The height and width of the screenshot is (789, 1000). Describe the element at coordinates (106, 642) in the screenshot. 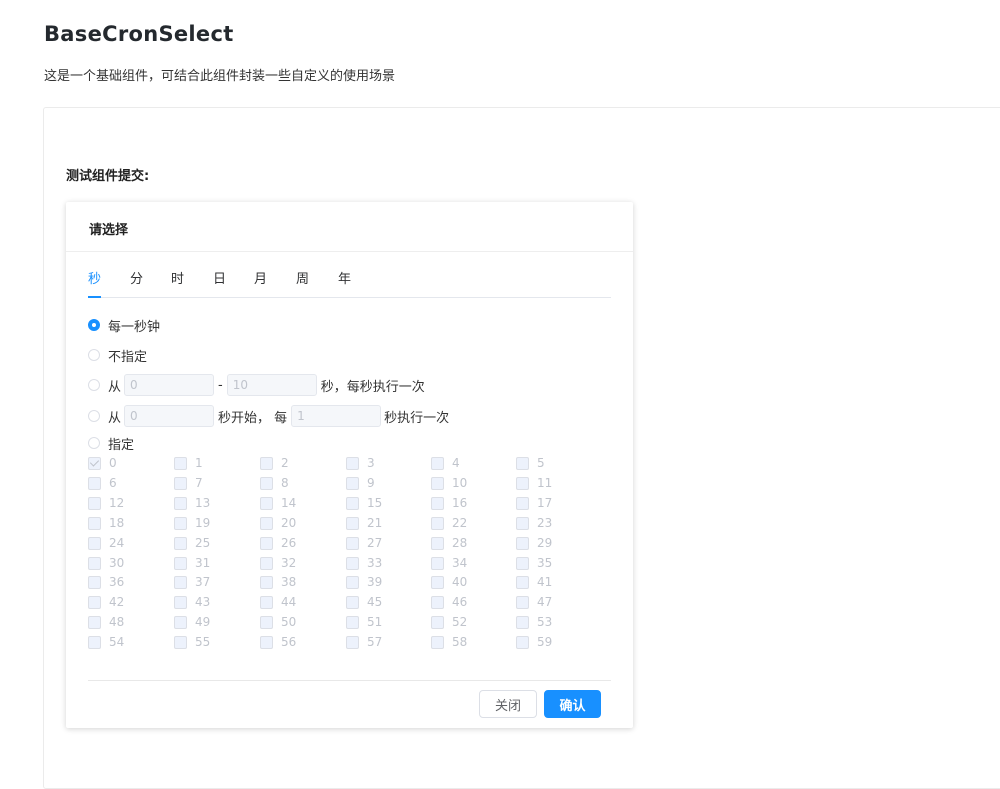

I see `second-checkbox-54: 54` at that location.